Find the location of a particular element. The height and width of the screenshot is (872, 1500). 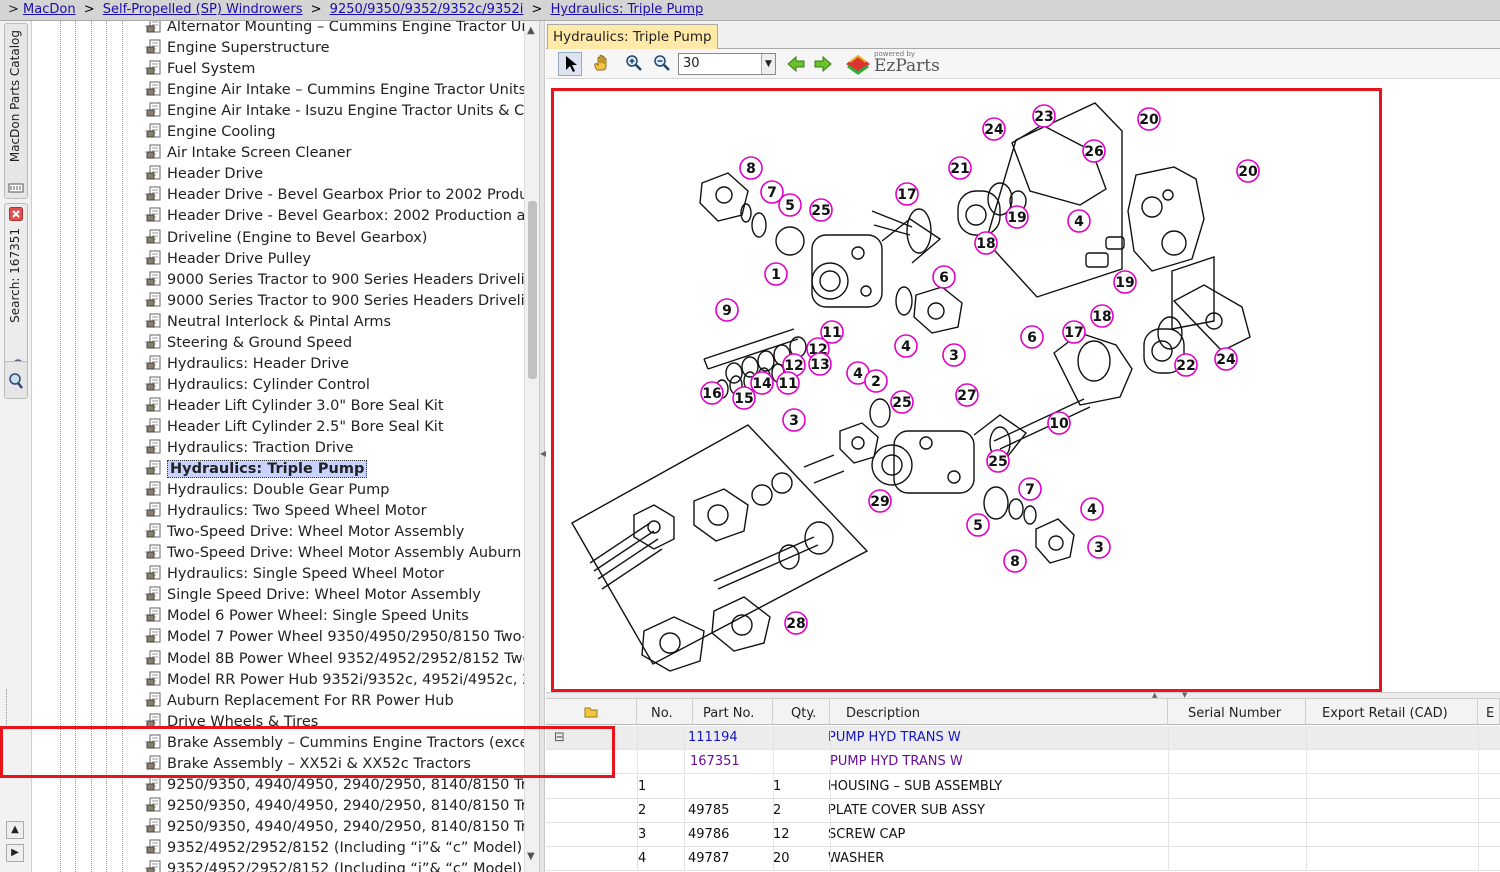

tab-parts-catalog: MacDon Parts Catalog is located at coordinates (16, 111).